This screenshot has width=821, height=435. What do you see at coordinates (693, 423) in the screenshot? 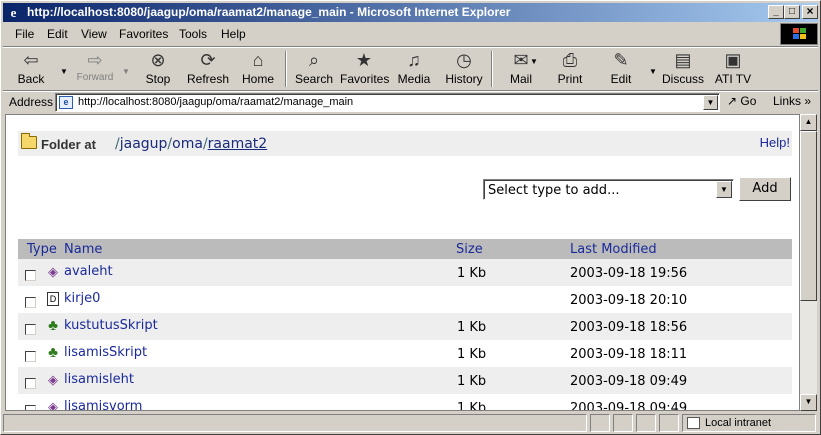
I see `intranet-zone-icon` at bounding box center [693, 423].